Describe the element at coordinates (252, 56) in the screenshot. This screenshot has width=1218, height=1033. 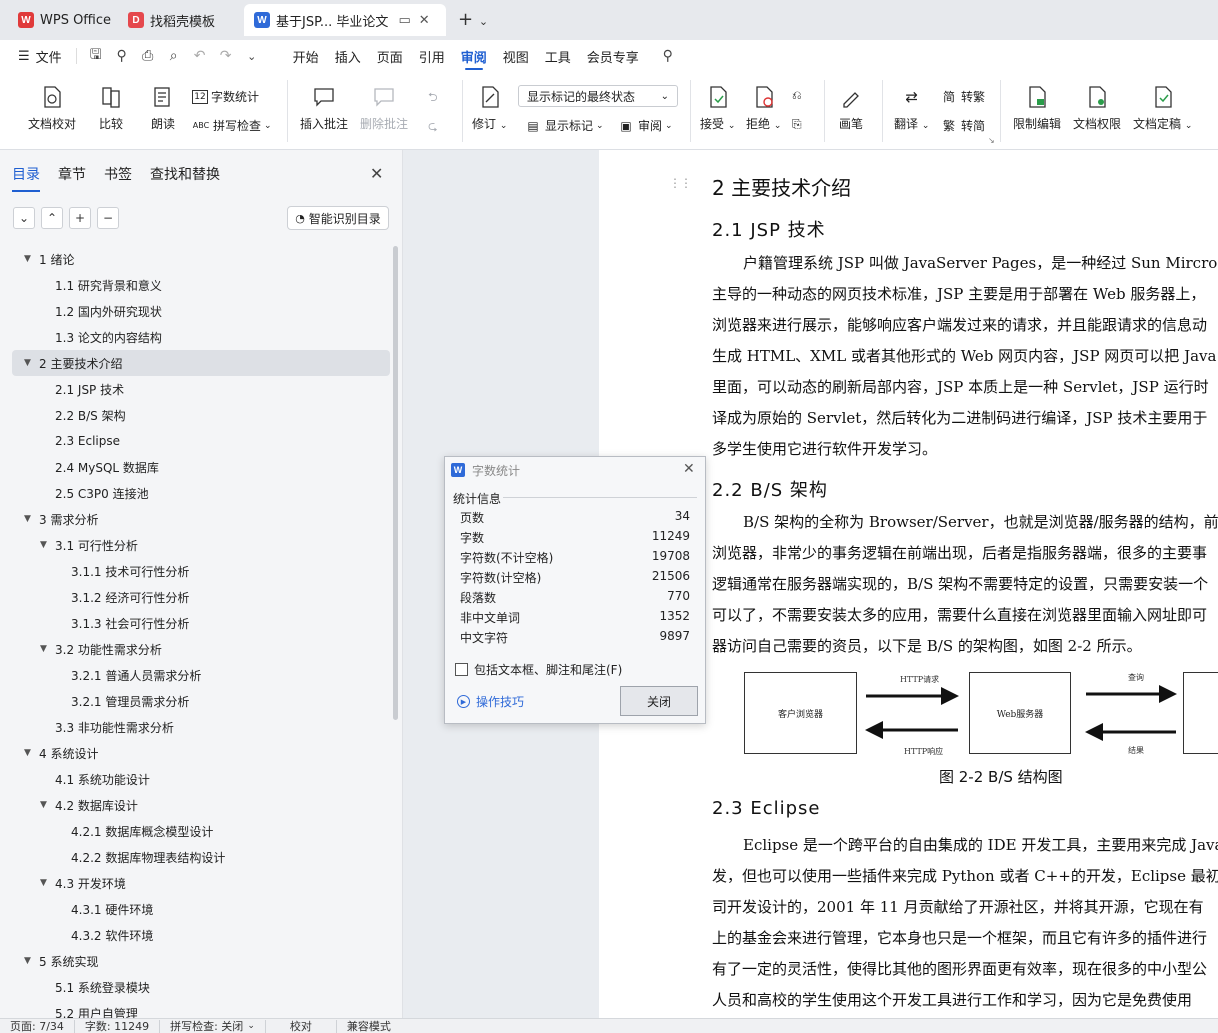
I see `more-chevron-icon: ⌄` at that location.